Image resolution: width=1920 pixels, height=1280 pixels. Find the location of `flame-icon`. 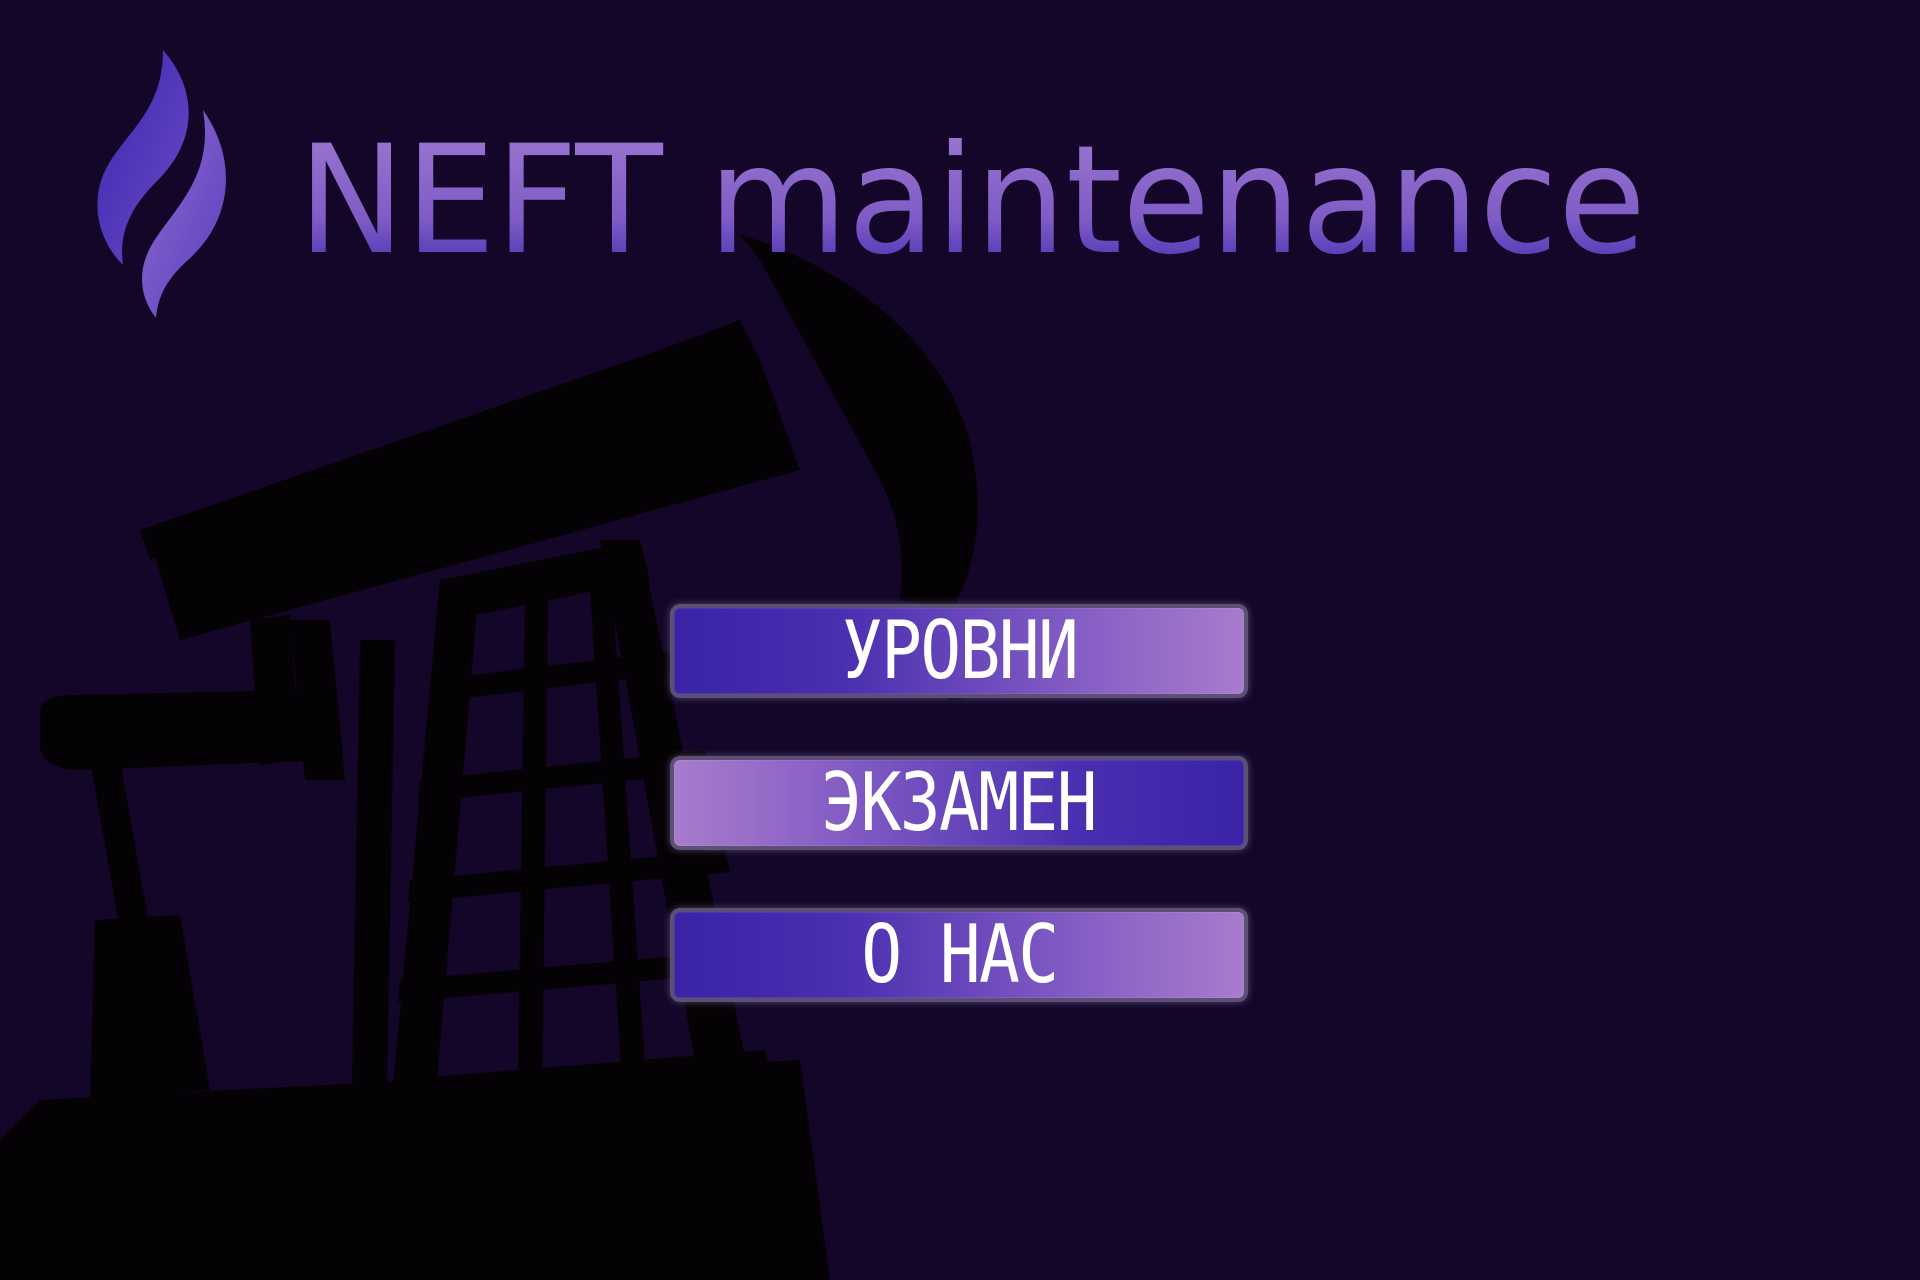

flame-icon is located at coordinates (161, 184).